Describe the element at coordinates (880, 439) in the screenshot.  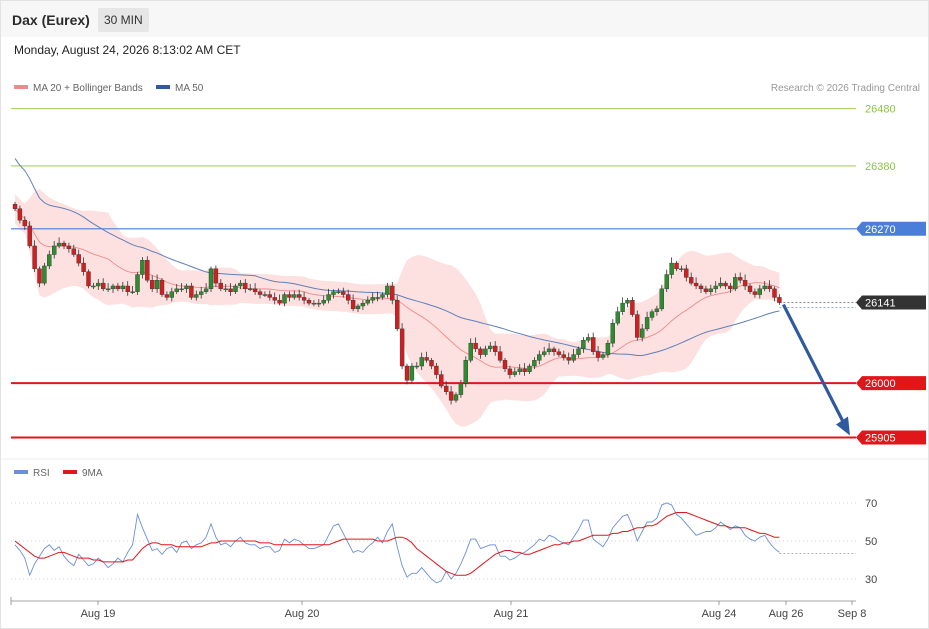
I see `svg-text: 25905` at that location.